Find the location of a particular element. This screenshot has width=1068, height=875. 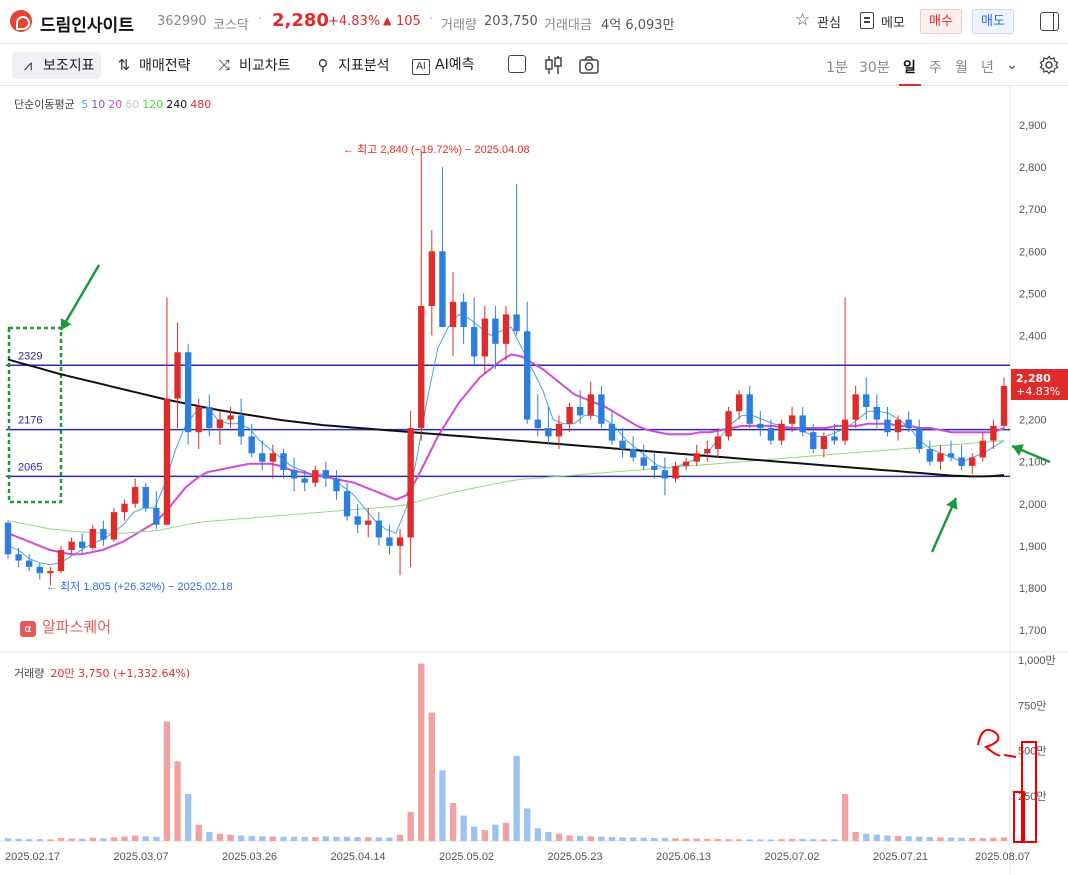

watermark: α 알파스퀘어 is located at coordinates (65, 626).